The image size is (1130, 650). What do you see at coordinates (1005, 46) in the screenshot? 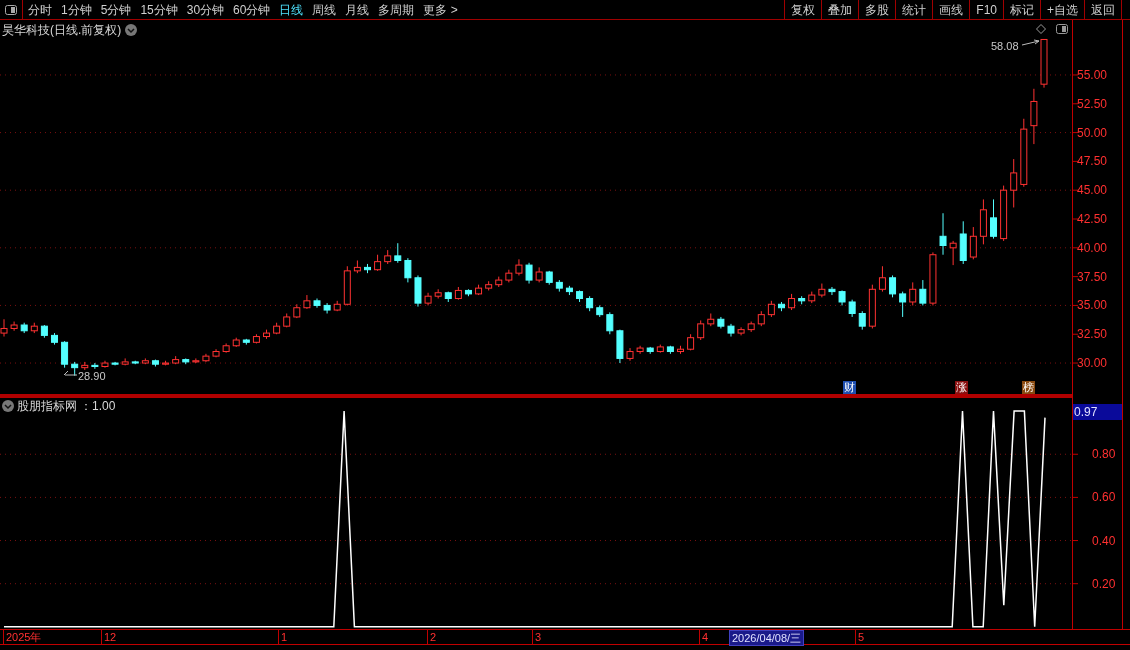
I see `high-price-label: 58.08` at bounding box center [1005, 46].